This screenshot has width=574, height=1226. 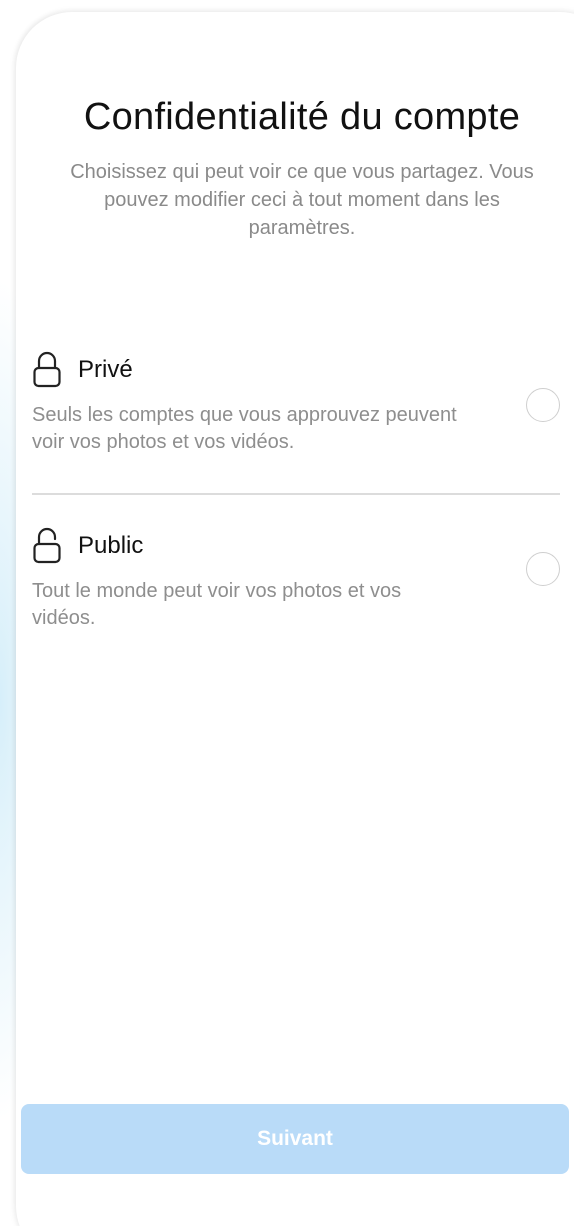 What do you see at coordinates (47, 369) in the screenshot?
I see `lock-closed-icon` at bounding box center [47, 369].